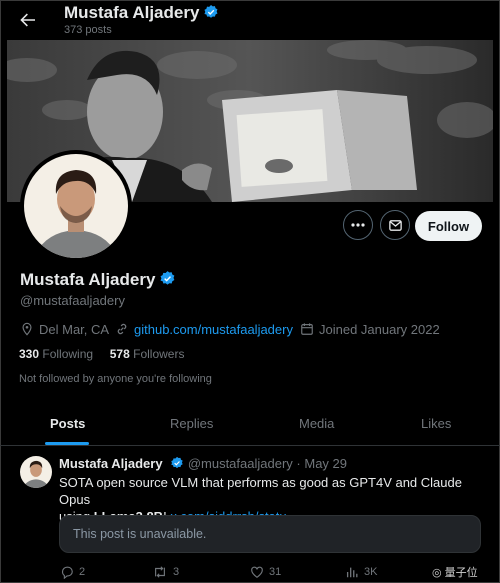  I want to click on profile-handle: @mustafaaljadery, so click(72, 300).